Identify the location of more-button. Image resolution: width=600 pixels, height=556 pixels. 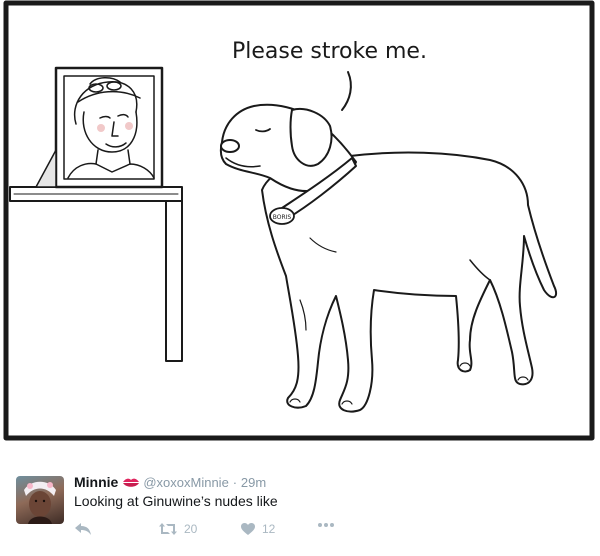
(326, 525).